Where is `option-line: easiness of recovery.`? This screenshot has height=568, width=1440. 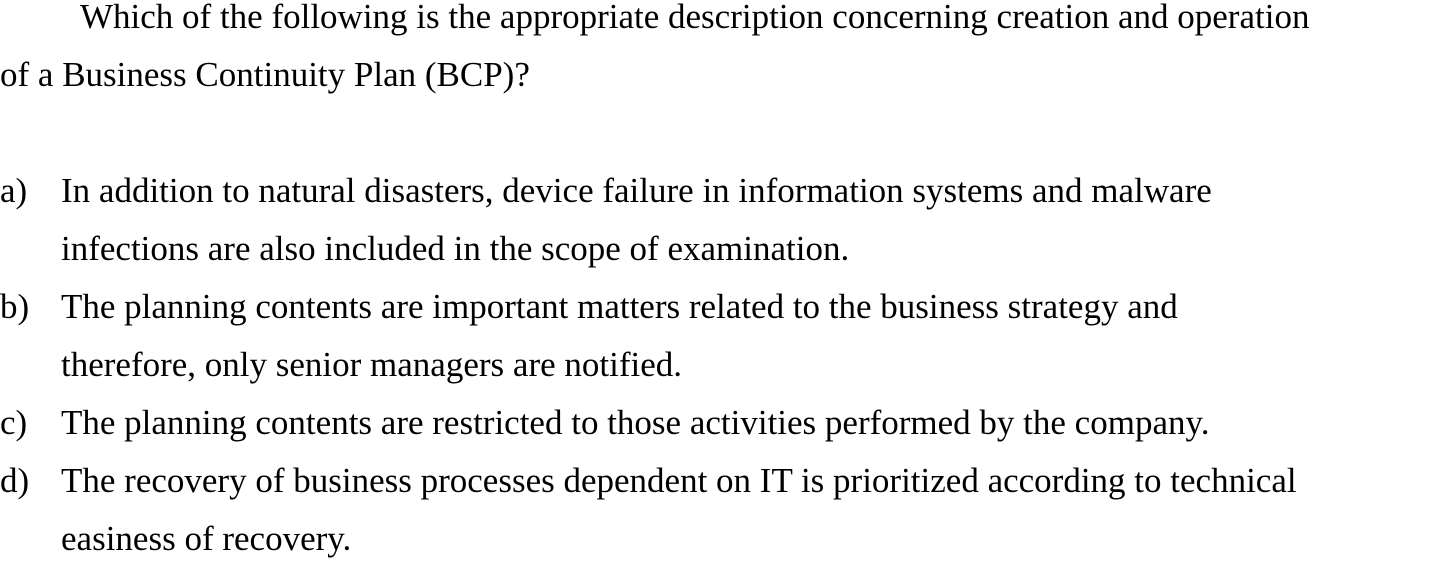 option-line: easiness of recovery. is located at coordinates (206, 538).